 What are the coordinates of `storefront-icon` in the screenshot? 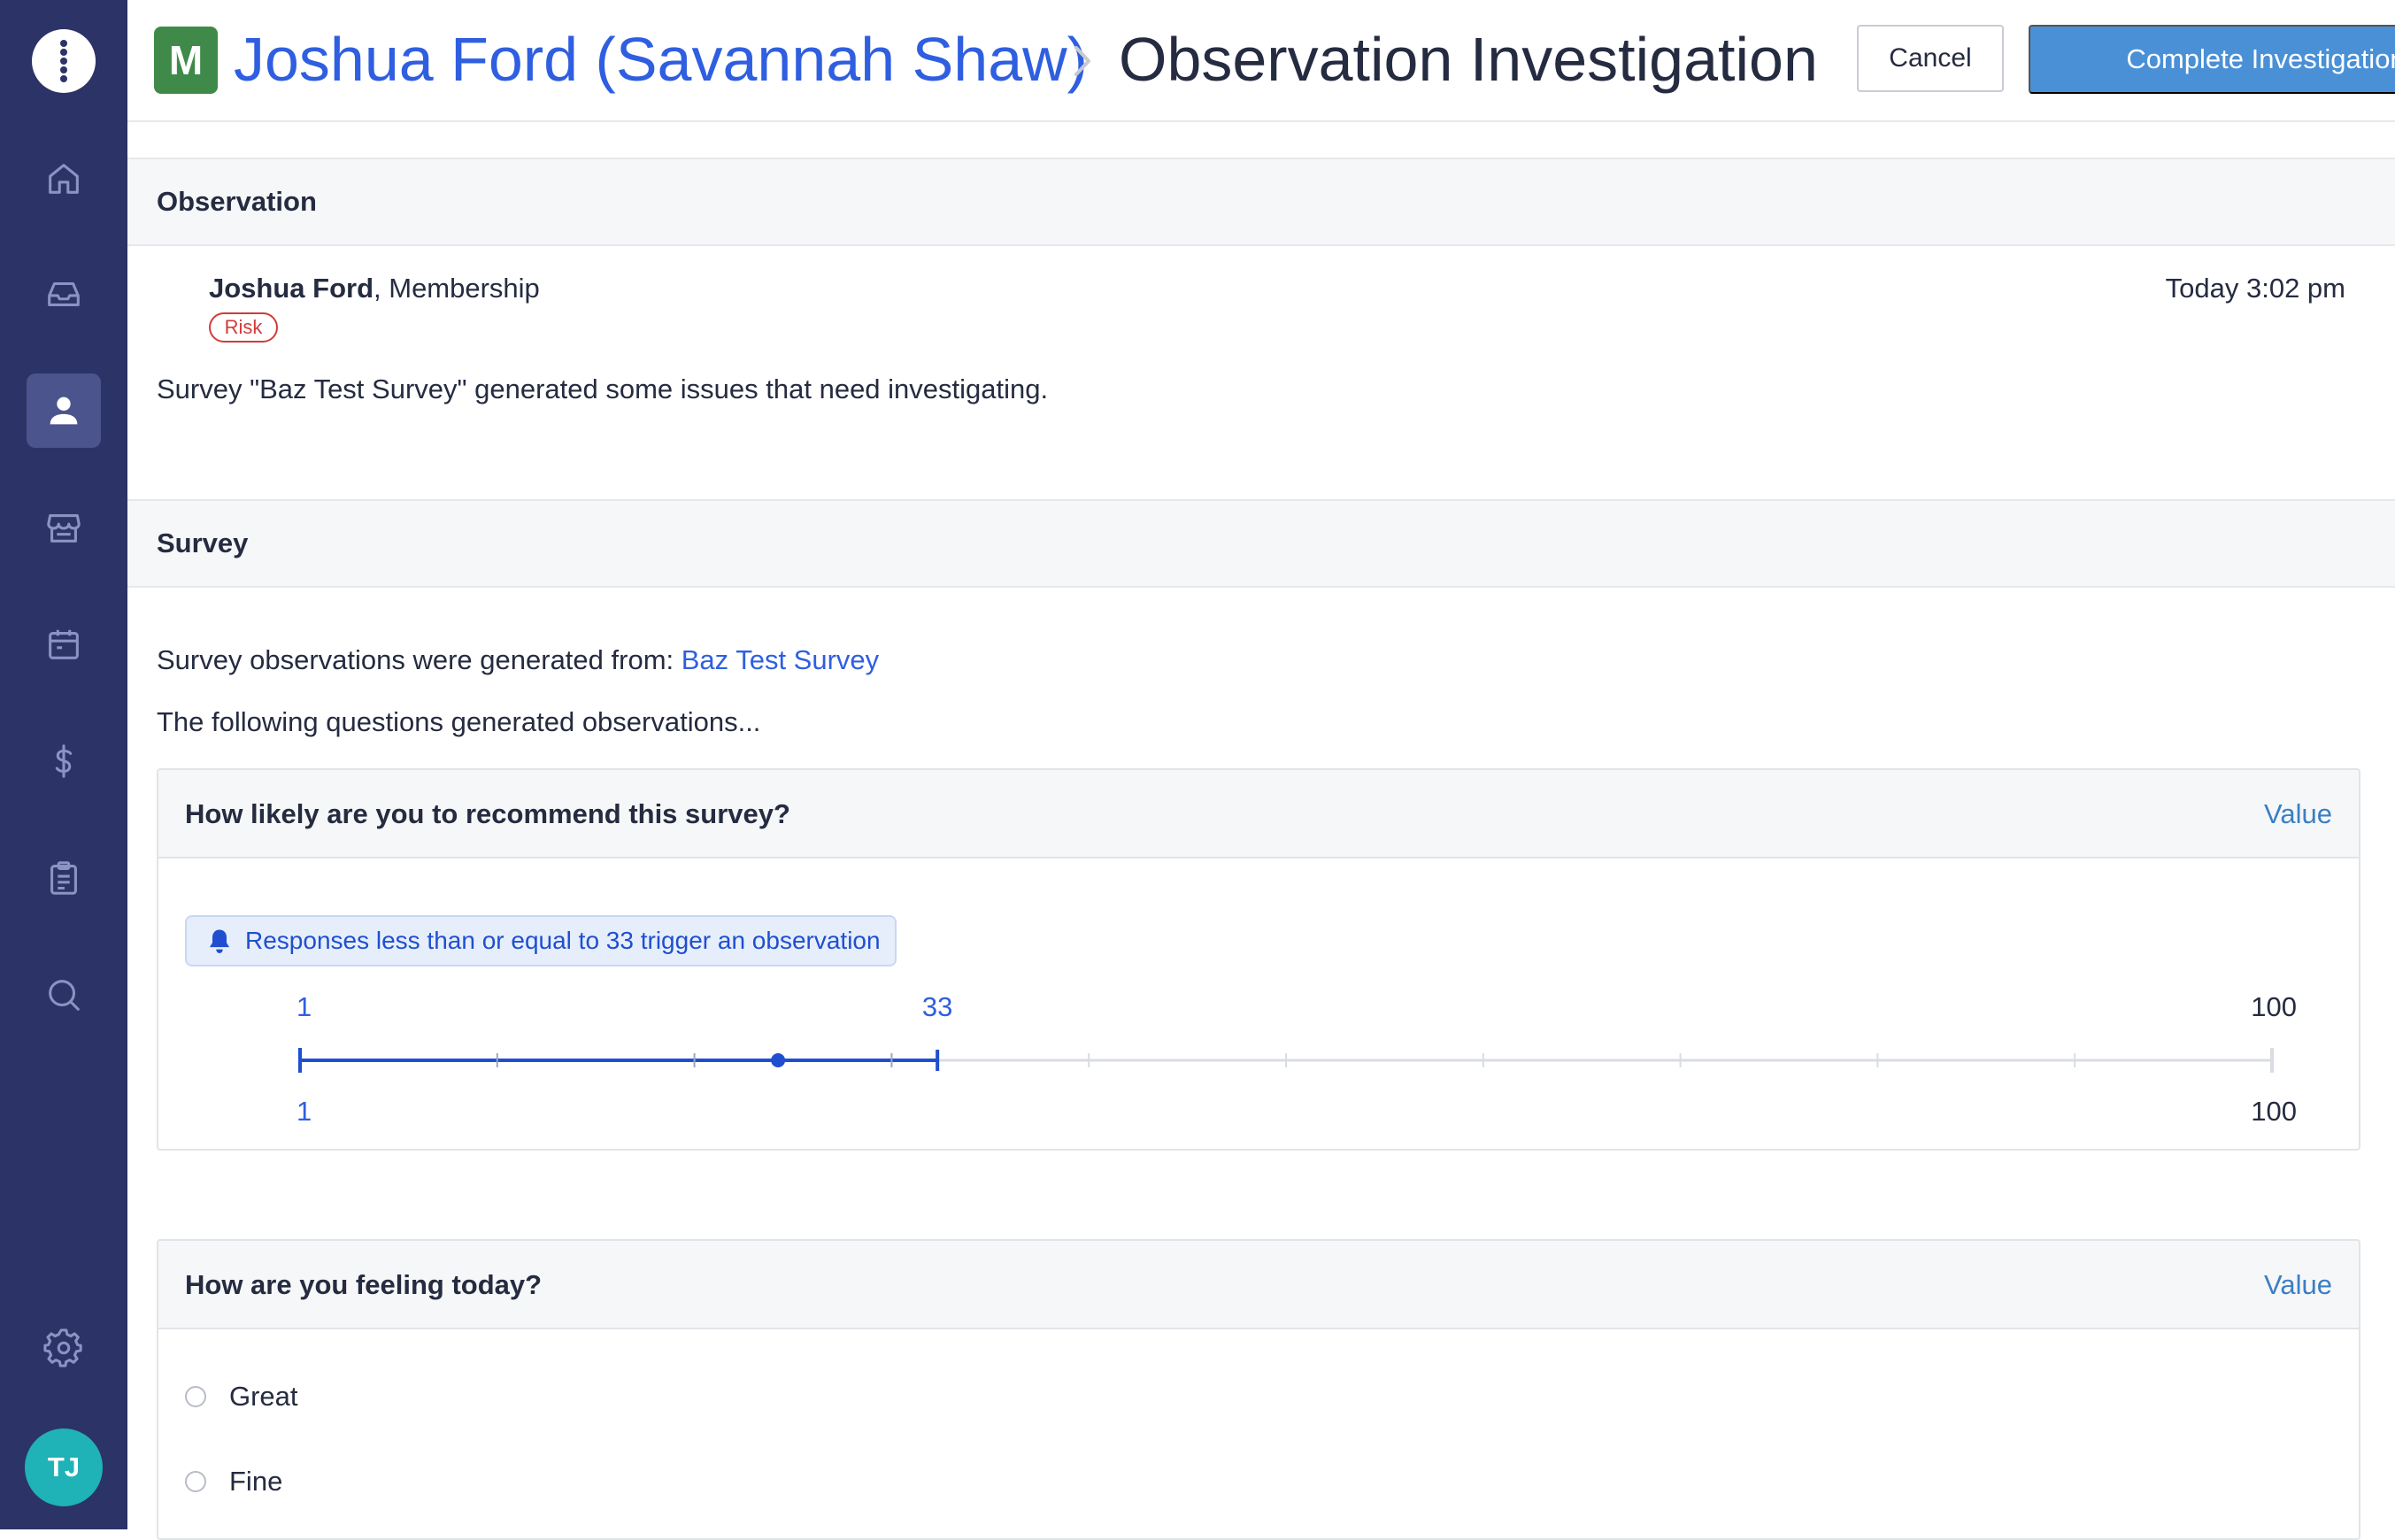 It's located at (64, 528).